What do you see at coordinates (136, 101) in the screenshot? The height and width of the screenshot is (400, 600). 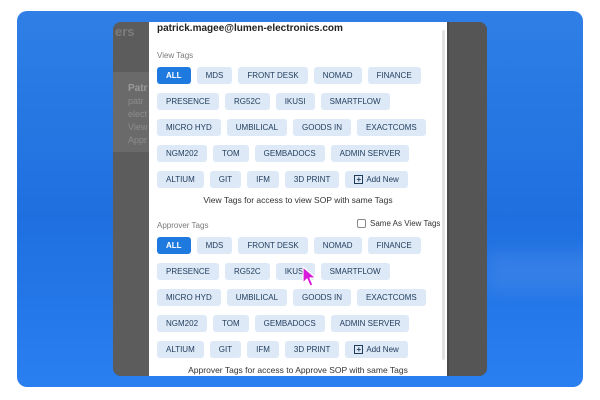 I see `background-card-line: patr` at bounding box center [136, 101].